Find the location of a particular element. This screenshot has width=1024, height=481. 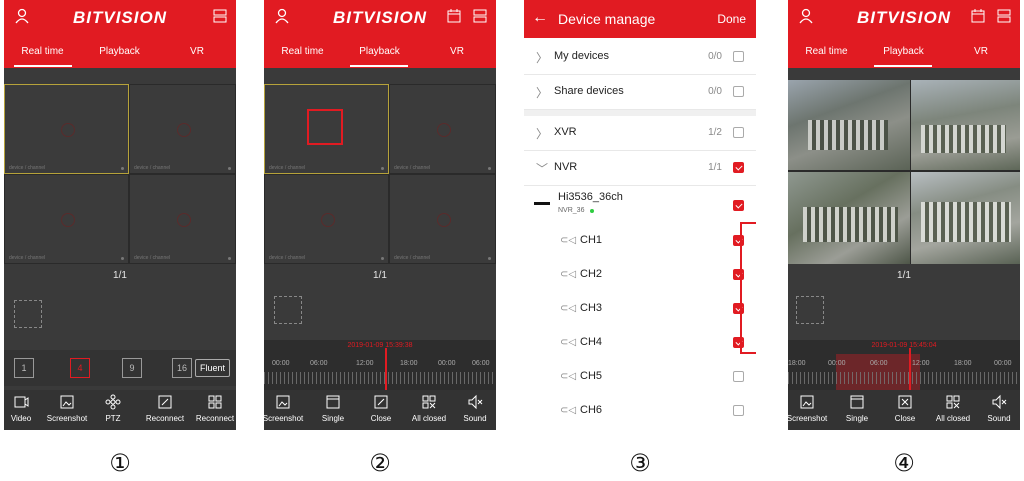

brand-logo: BITVISION is located at coordinates (119, 17).